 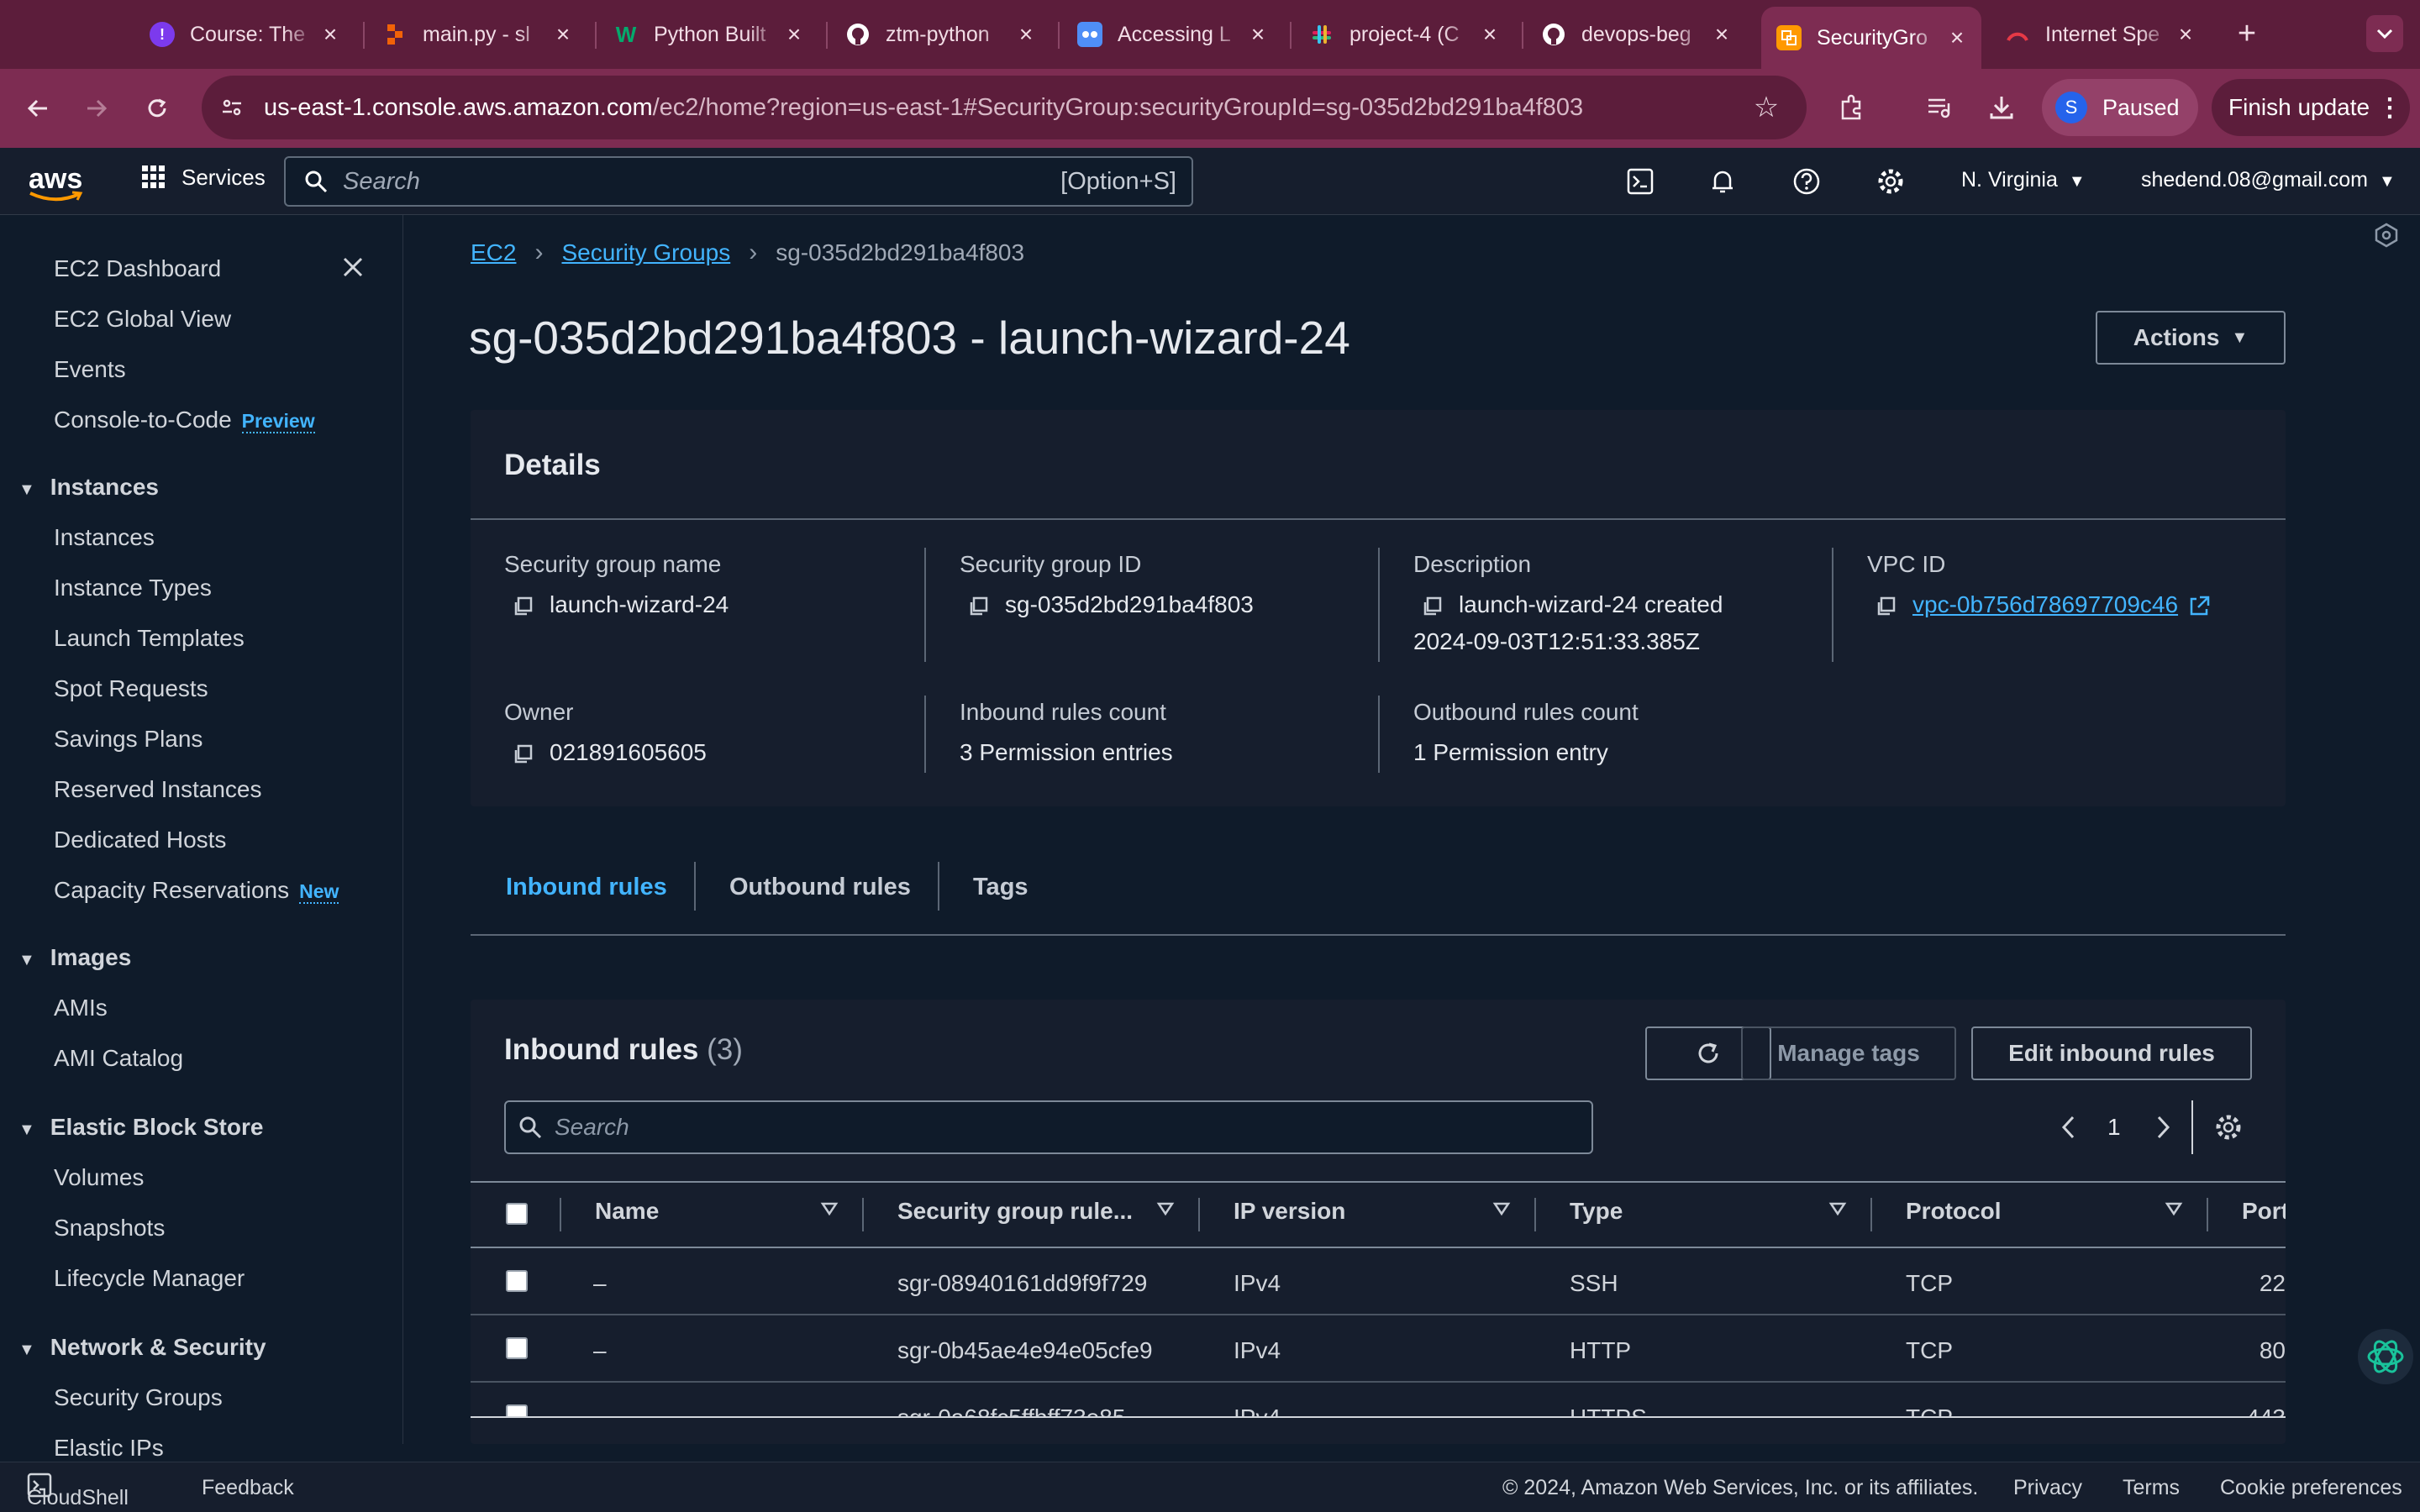 I want to click on chevron-right-icon, so click(x=2163, y=1127).